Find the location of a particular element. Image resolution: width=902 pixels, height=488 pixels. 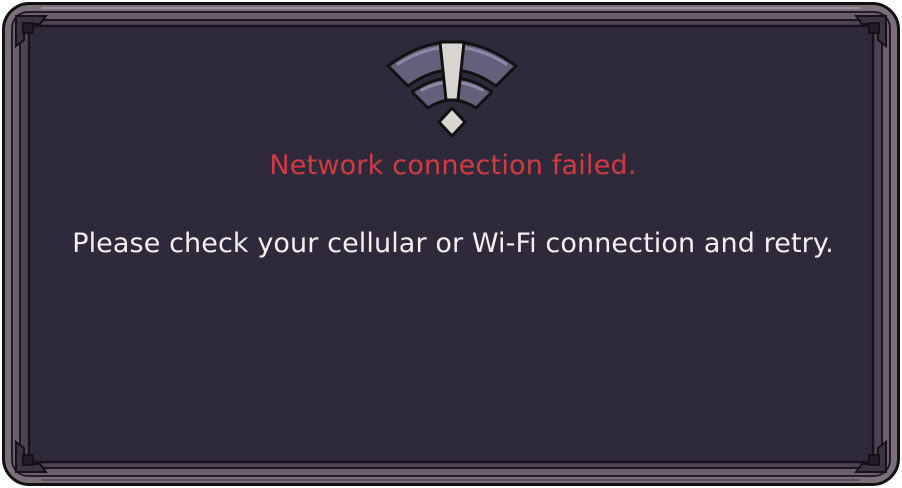

wifi-error-icon is located at coordinates (452, 89).